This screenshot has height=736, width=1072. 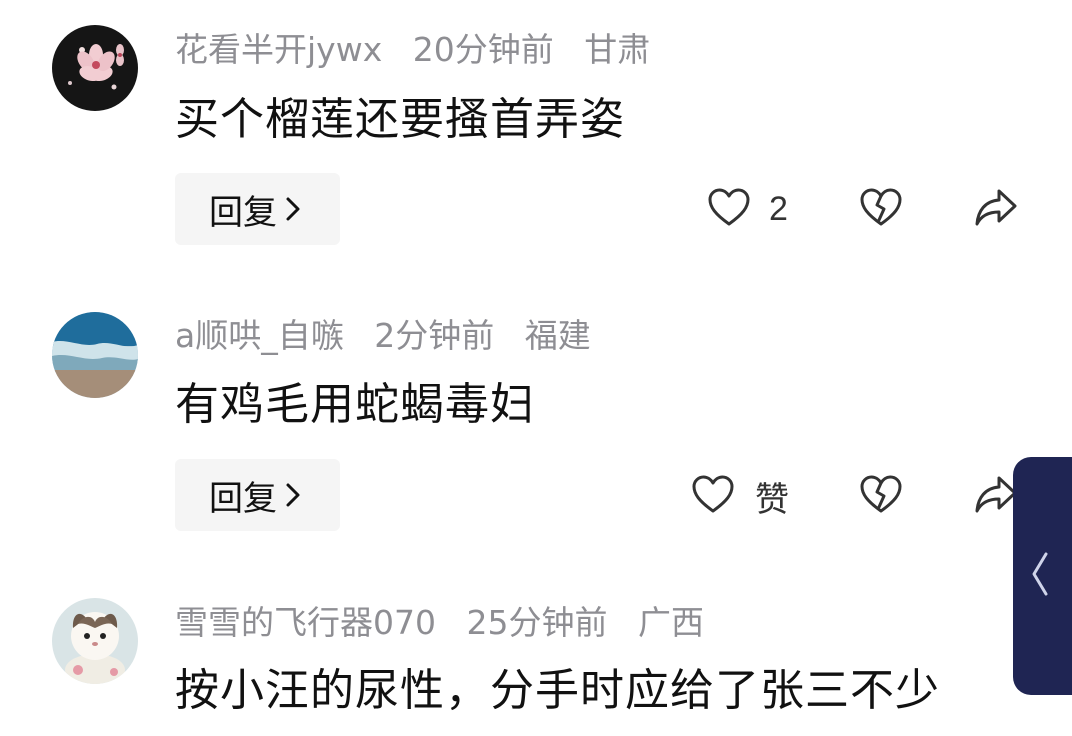 I want to click on like-button: 2, so click(x=747, y=209).